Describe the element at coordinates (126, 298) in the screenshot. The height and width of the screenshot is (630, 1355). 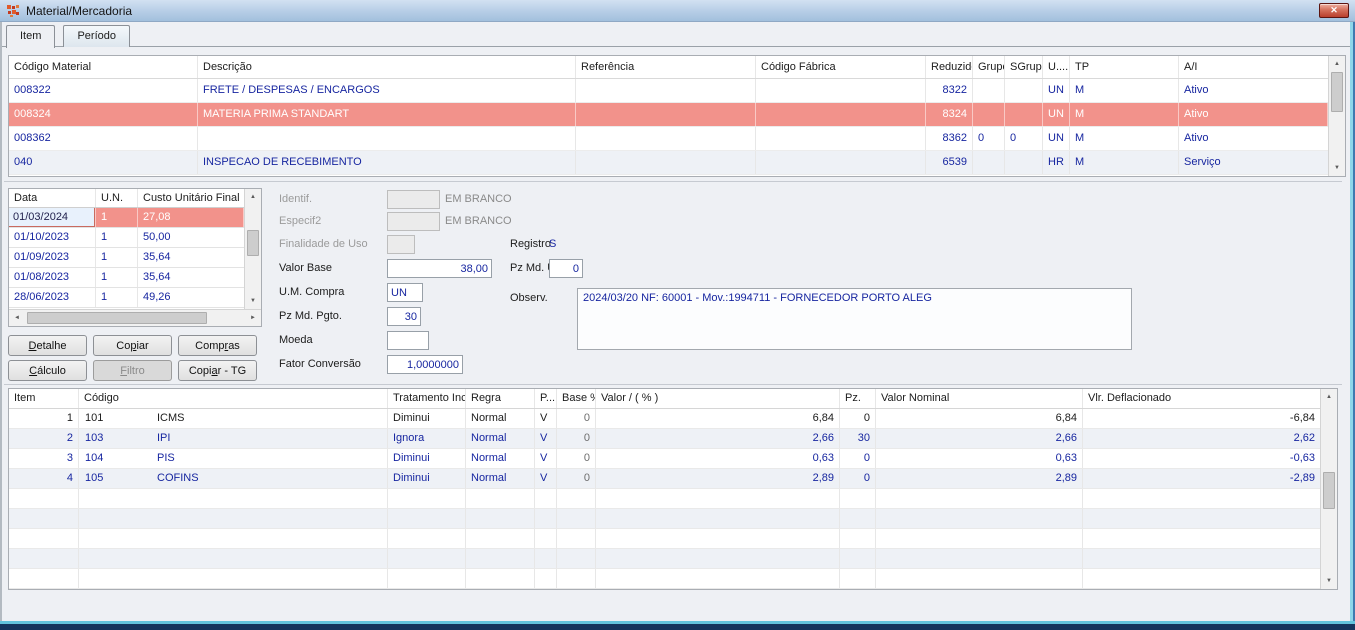
I see `cost-row: 28/06/2023 1 49,26` at that location.